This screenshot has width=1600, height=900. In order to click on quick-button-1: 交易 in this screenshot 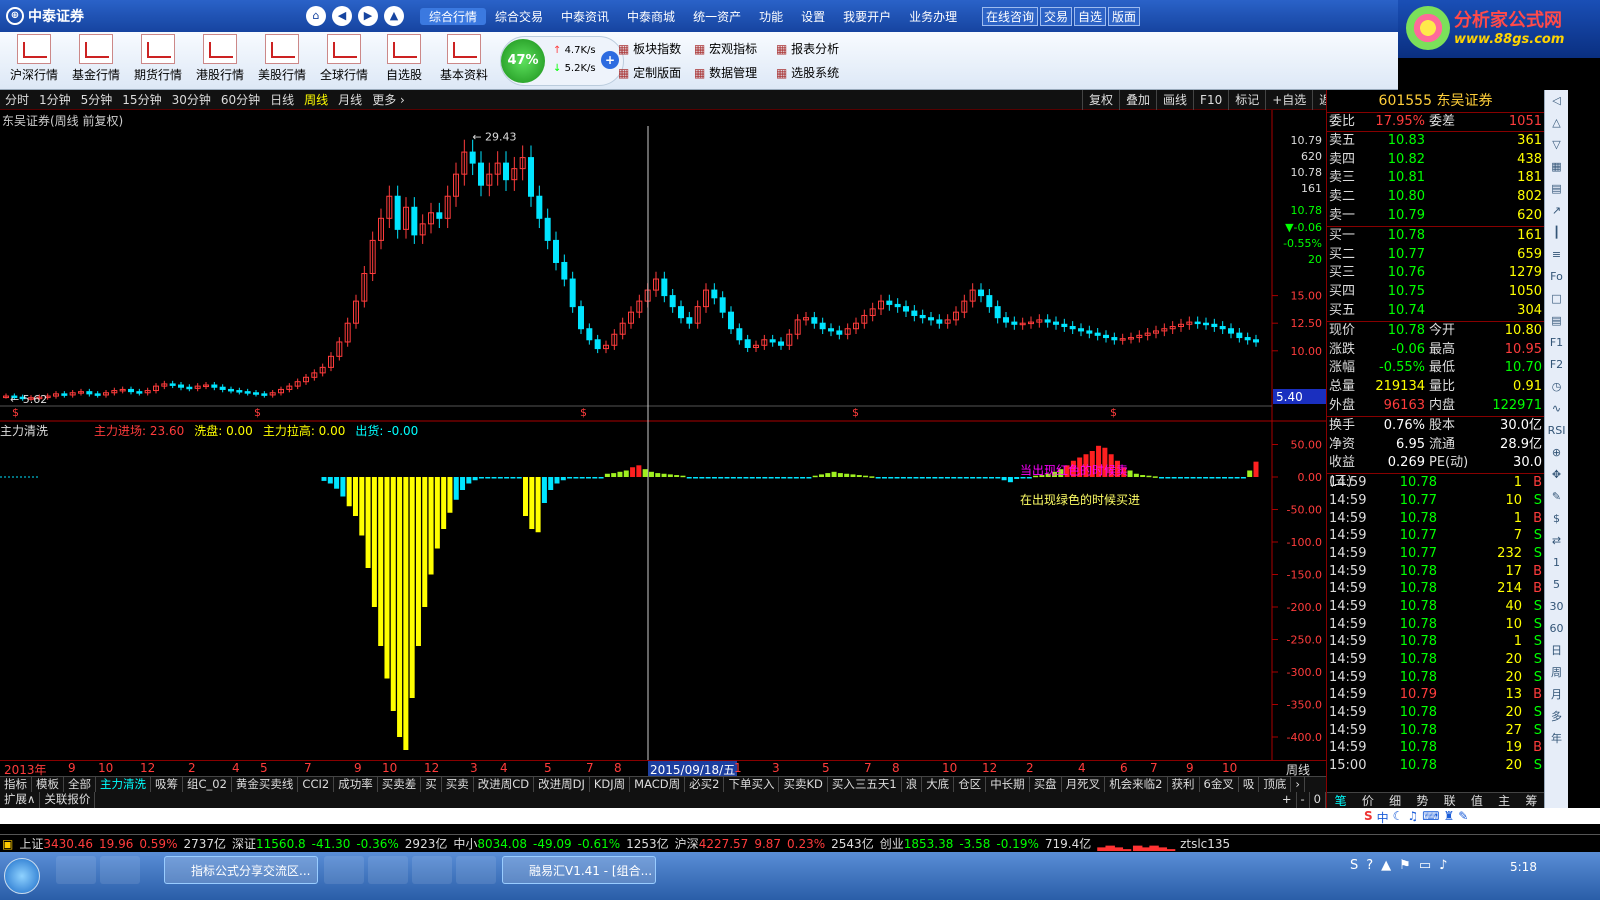, I will do `click(1056, 16)`.